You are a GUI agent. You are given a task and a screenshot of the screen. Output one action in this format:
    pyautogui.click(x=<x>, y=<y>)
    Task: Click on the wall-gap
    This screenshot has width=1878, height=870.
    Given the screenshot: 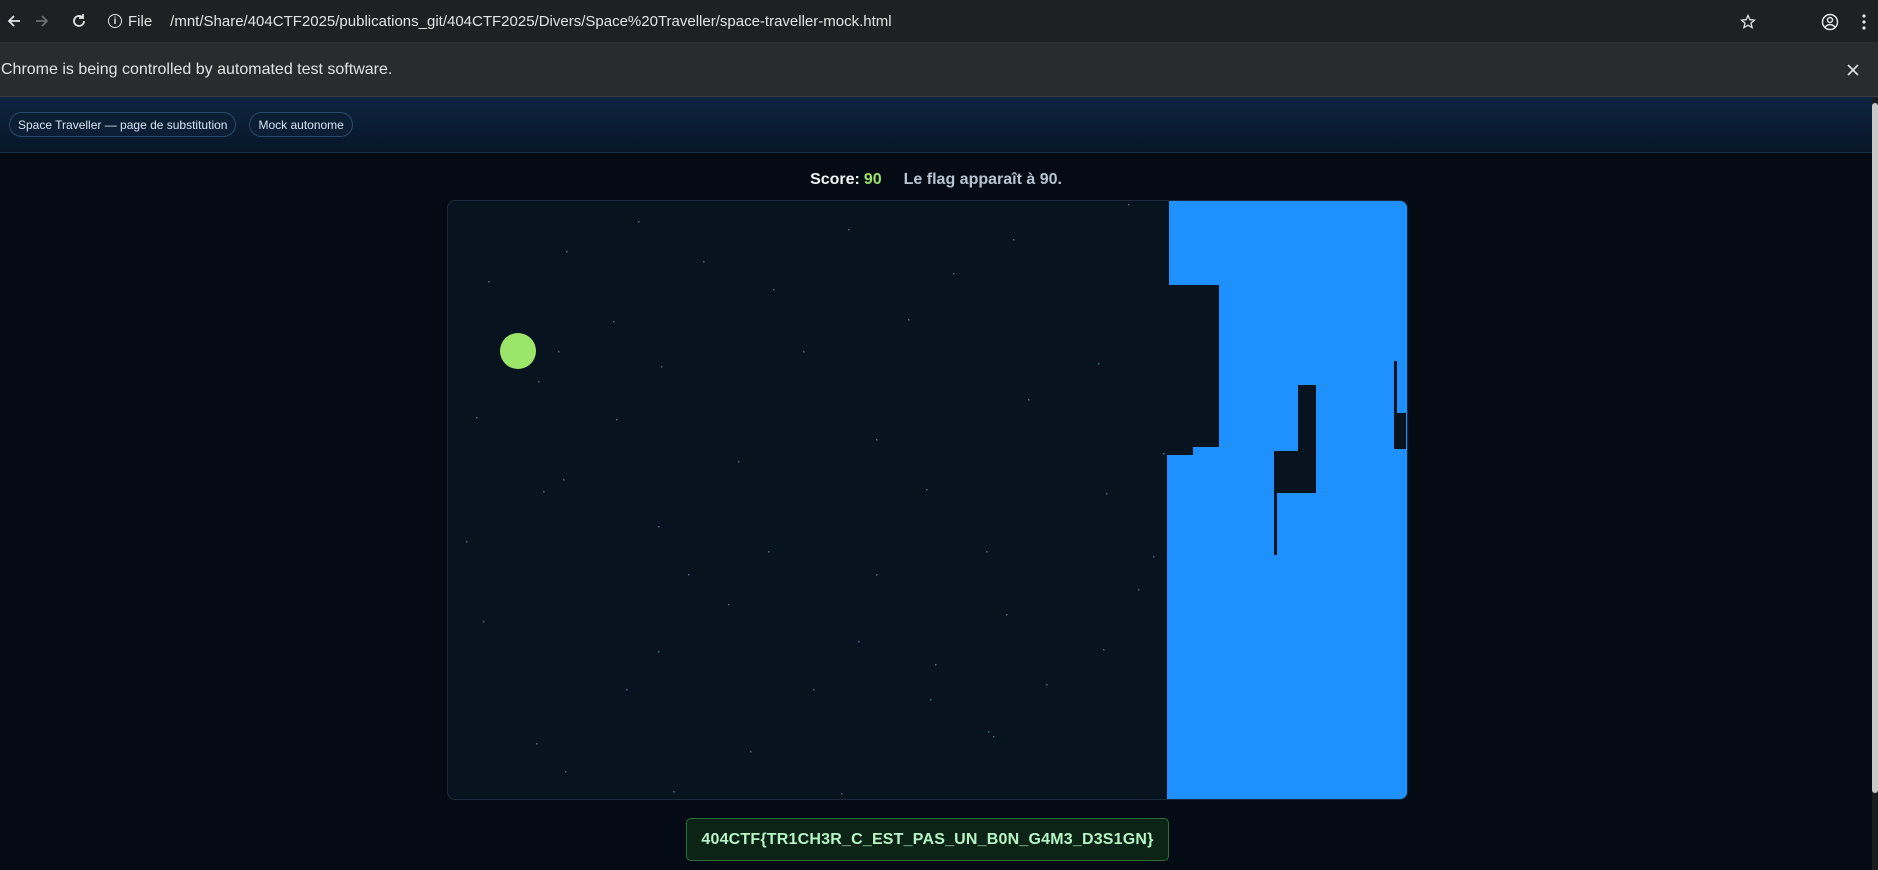 What is the action you would take?
    pyautogui.click(x=1168, y=243)
    